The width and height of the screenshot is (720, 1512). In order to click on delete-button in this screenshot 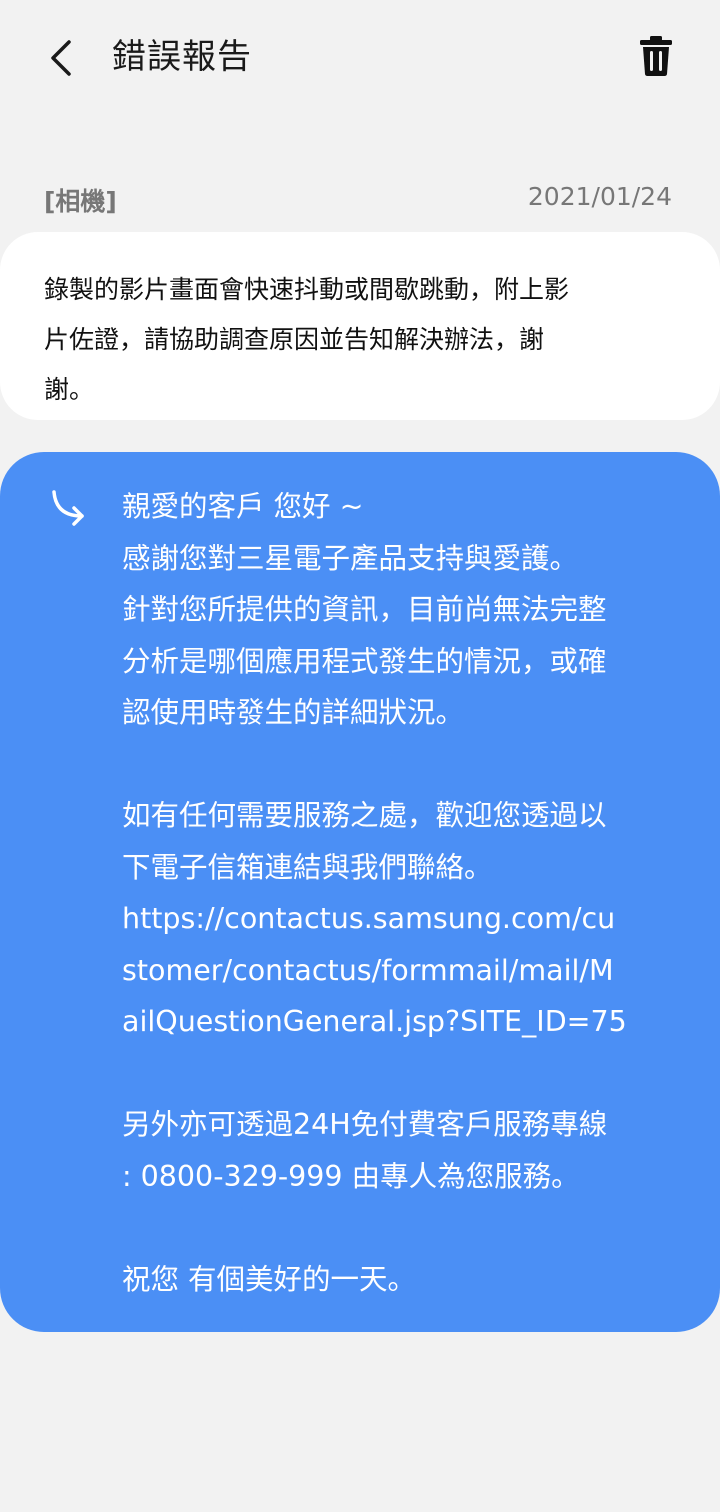, I will do `click(656, 56)`.